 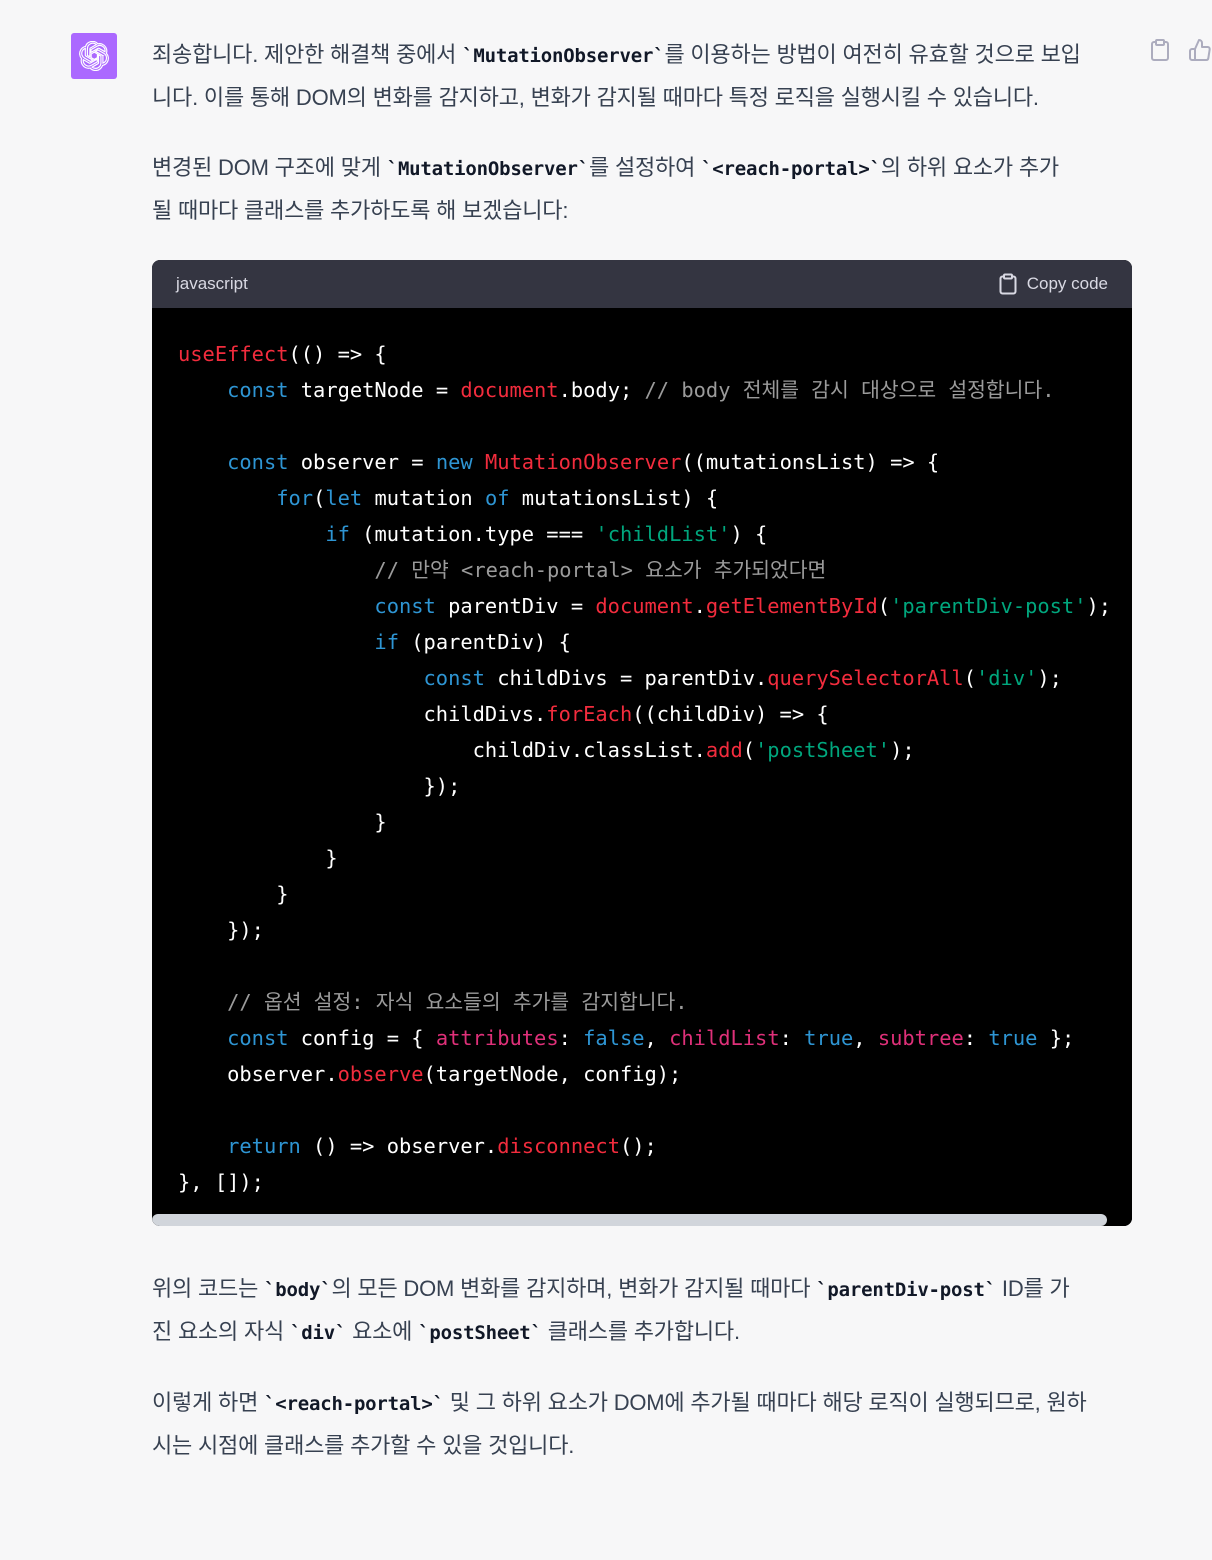 What do you see at coordinates (1006, 678) in the screenshot?
I see `code-token: 'div'` at bounding box center [1006, 678].